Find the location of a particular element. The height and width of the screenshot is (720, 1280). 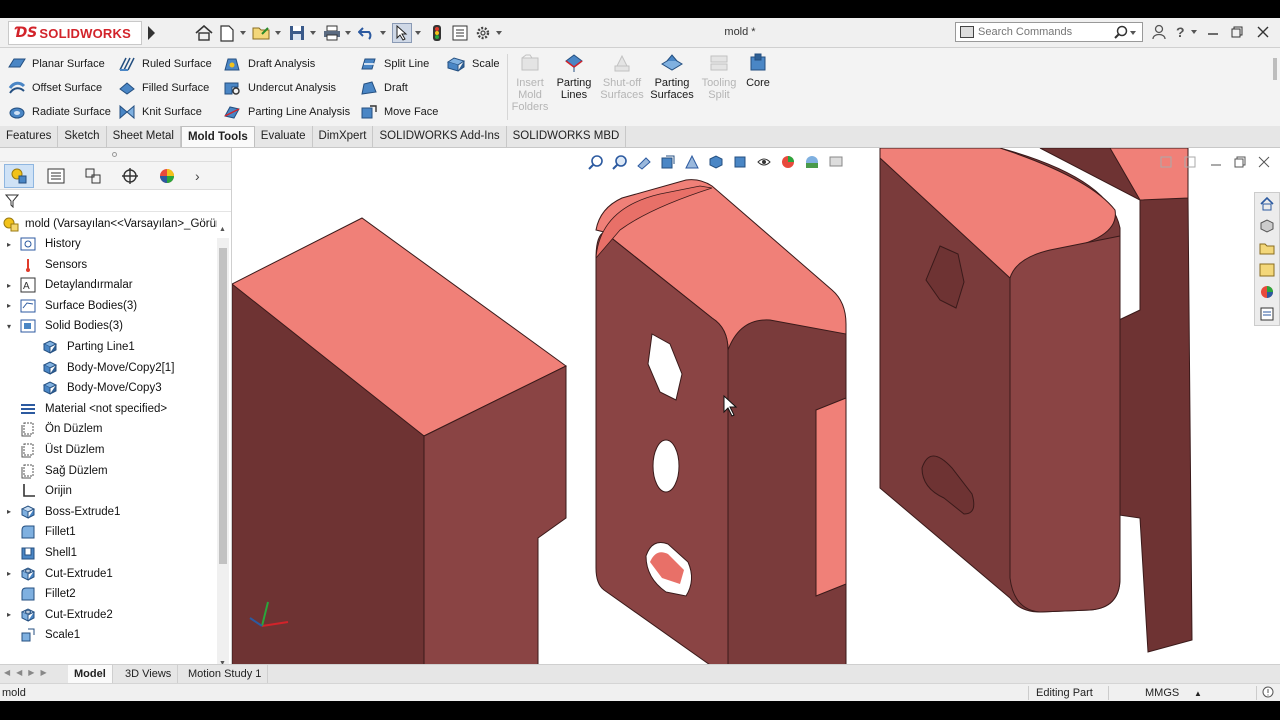

viewport-close-icon is located at coordinates (1264, 162).